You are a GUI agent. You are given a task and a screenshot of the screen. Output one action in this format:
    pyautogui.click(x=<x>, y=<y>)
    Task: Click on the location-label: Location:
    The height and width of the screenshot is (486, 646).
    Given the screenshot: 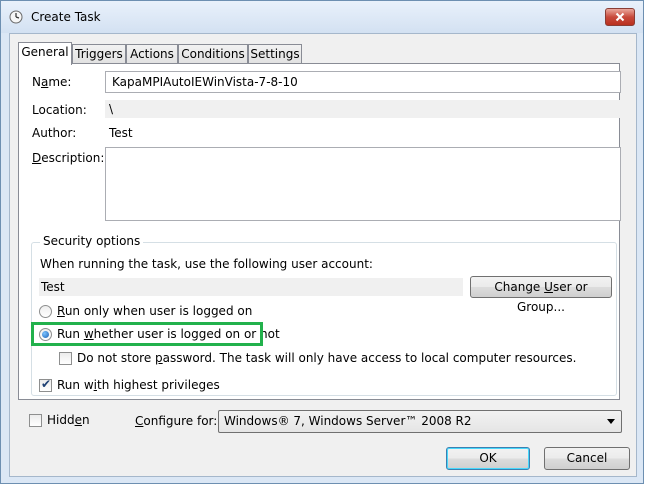 What is the action you would take?
    pyautogui.click(x=59, y=110)
    